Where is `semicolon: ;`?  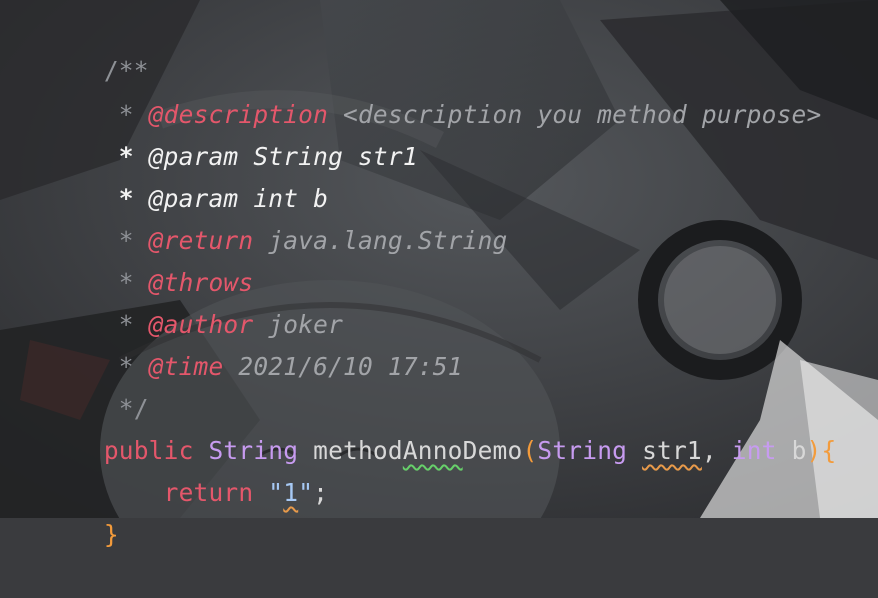 semicolon: ; is located at coordinates (321, 492).